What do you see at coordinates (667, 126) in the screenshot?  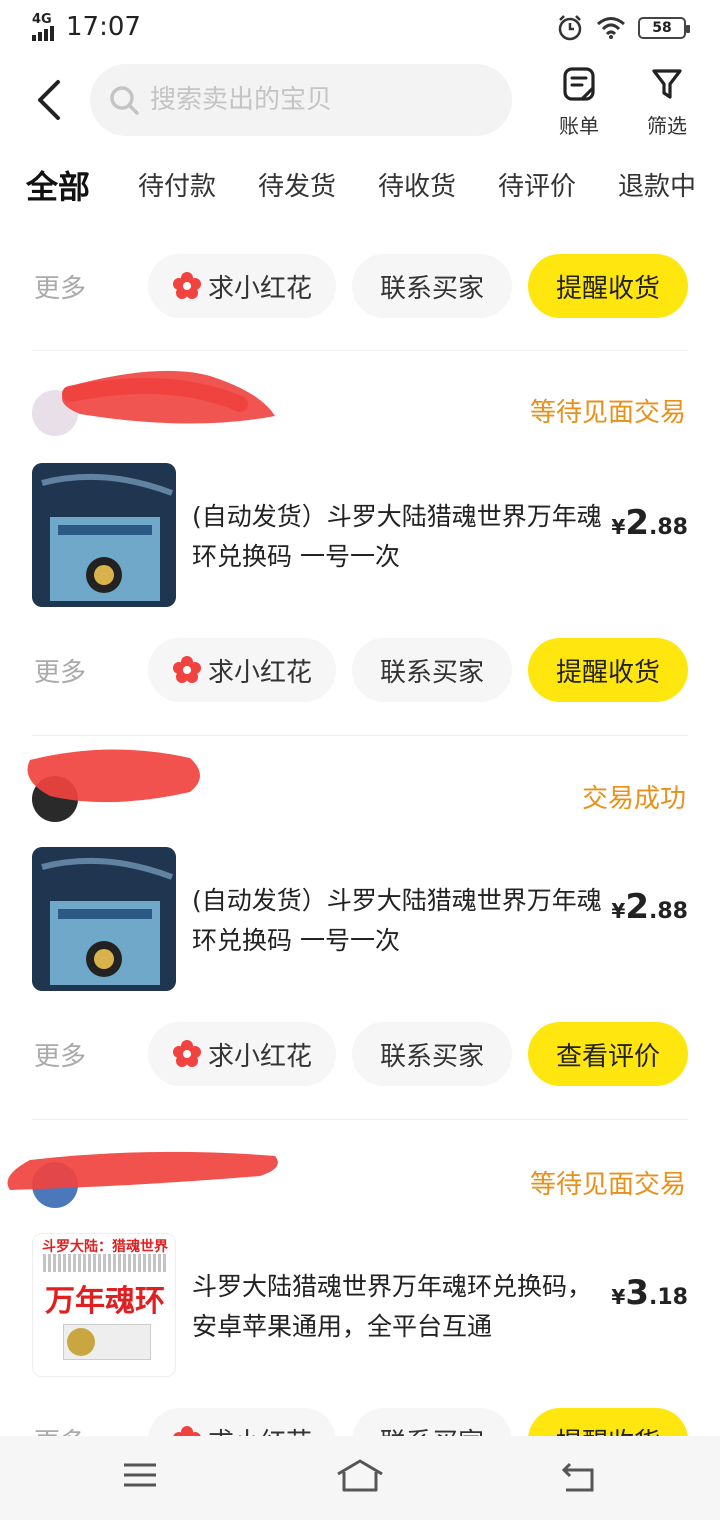 I see `filter-label: 筛选` at bounding box center [667, 126].